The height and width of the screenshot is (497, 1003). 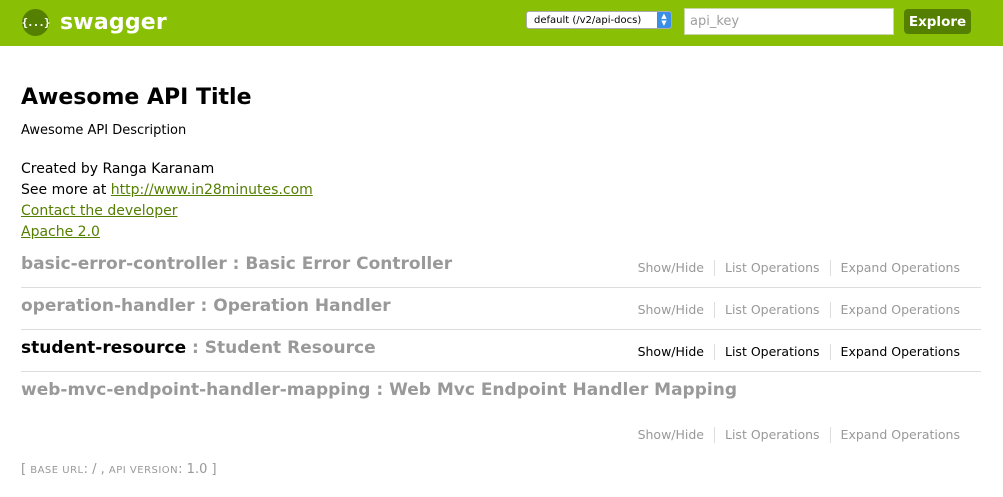 I want to click on see-more-link: http://www.in28minutes.com, so click(x=212, y=190).